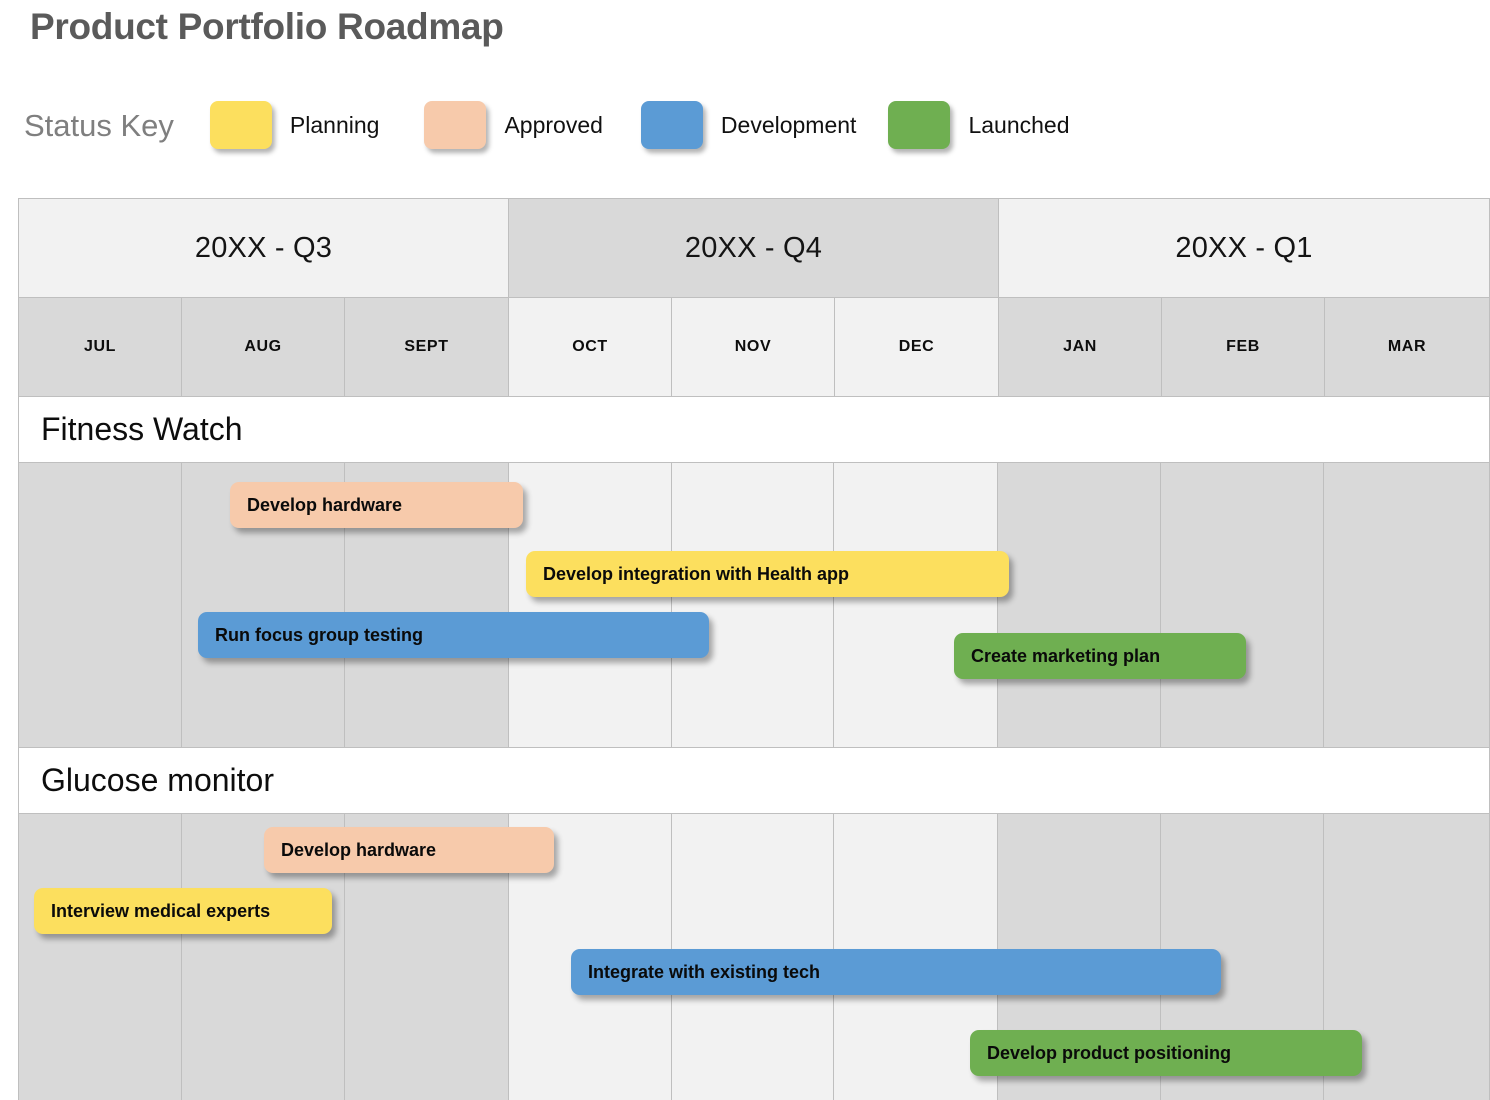  Describe the element at coordinates (1243, 347) in the screenshot. I see `month-header-feb: FEB` at that location.